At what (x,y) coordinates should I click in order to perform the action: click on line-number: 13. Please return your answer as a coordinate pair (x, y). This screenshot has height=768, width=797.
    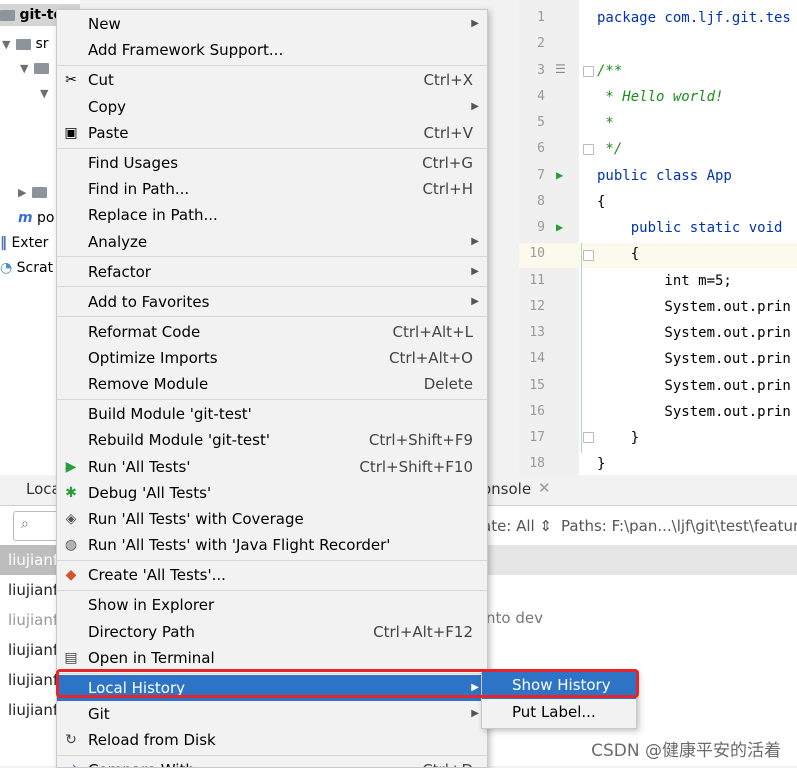
    Looking at the image, I should click on (537, 332).